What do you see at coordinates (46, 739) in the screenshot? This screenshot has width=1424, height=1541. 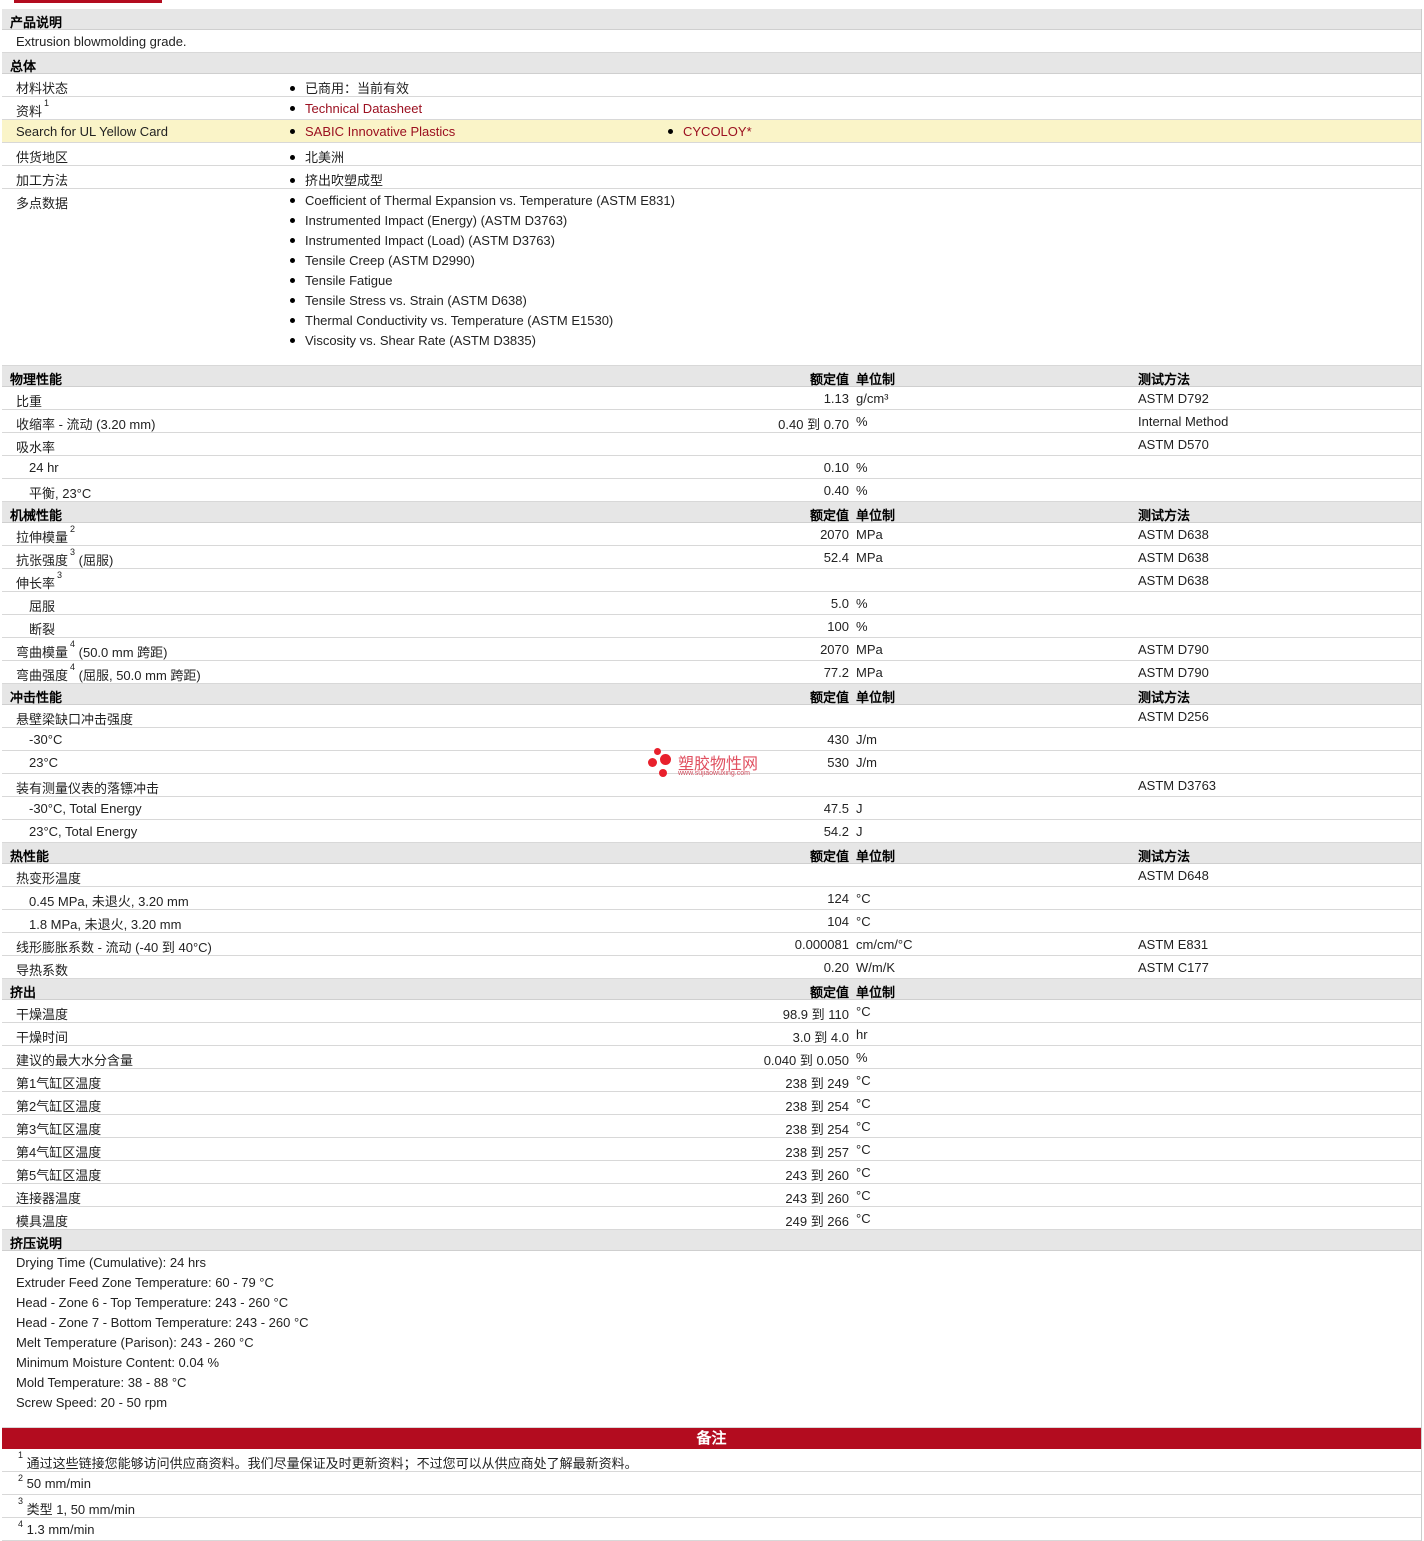 I see `row-label: -30°C` at bounding box center [46, 739].